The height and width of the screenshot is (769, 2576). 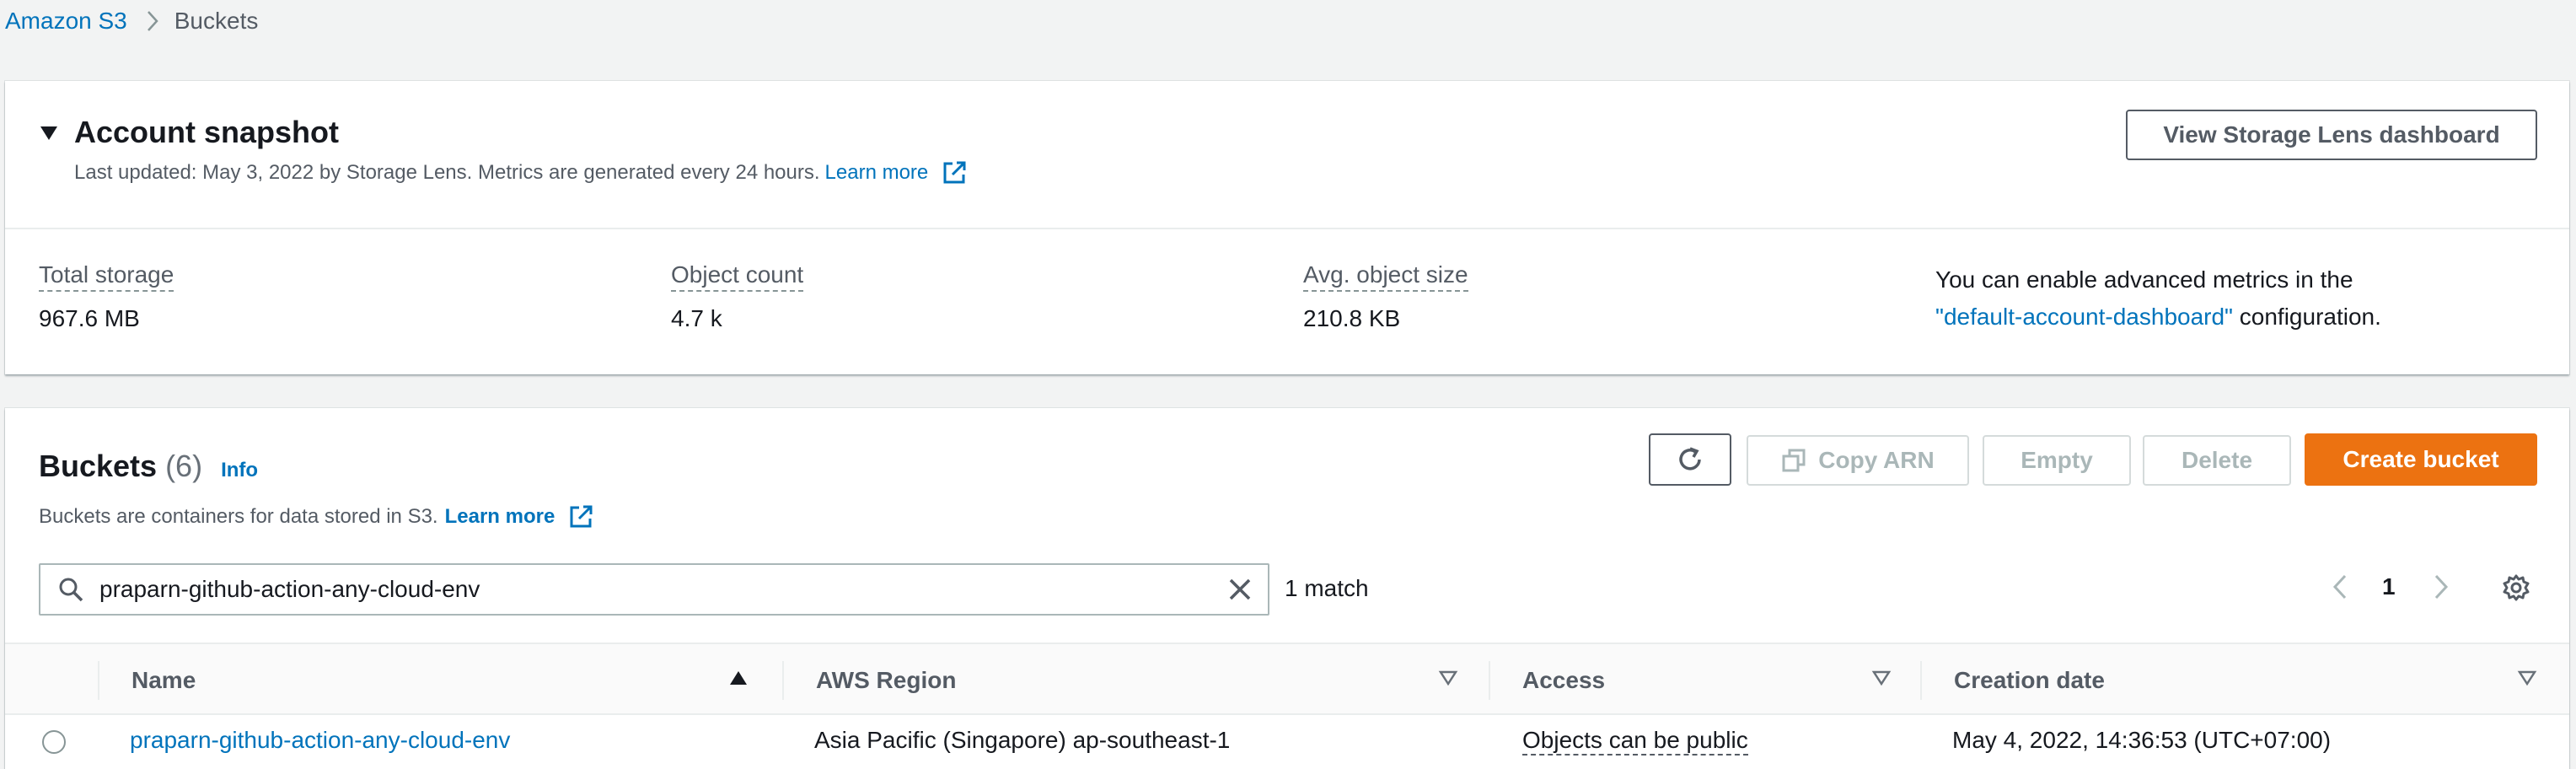 What do you see at coordinates (89, 318) in the screenshot?
I see `metric-value: 967.6 MB` at bounding box center [89, 318].